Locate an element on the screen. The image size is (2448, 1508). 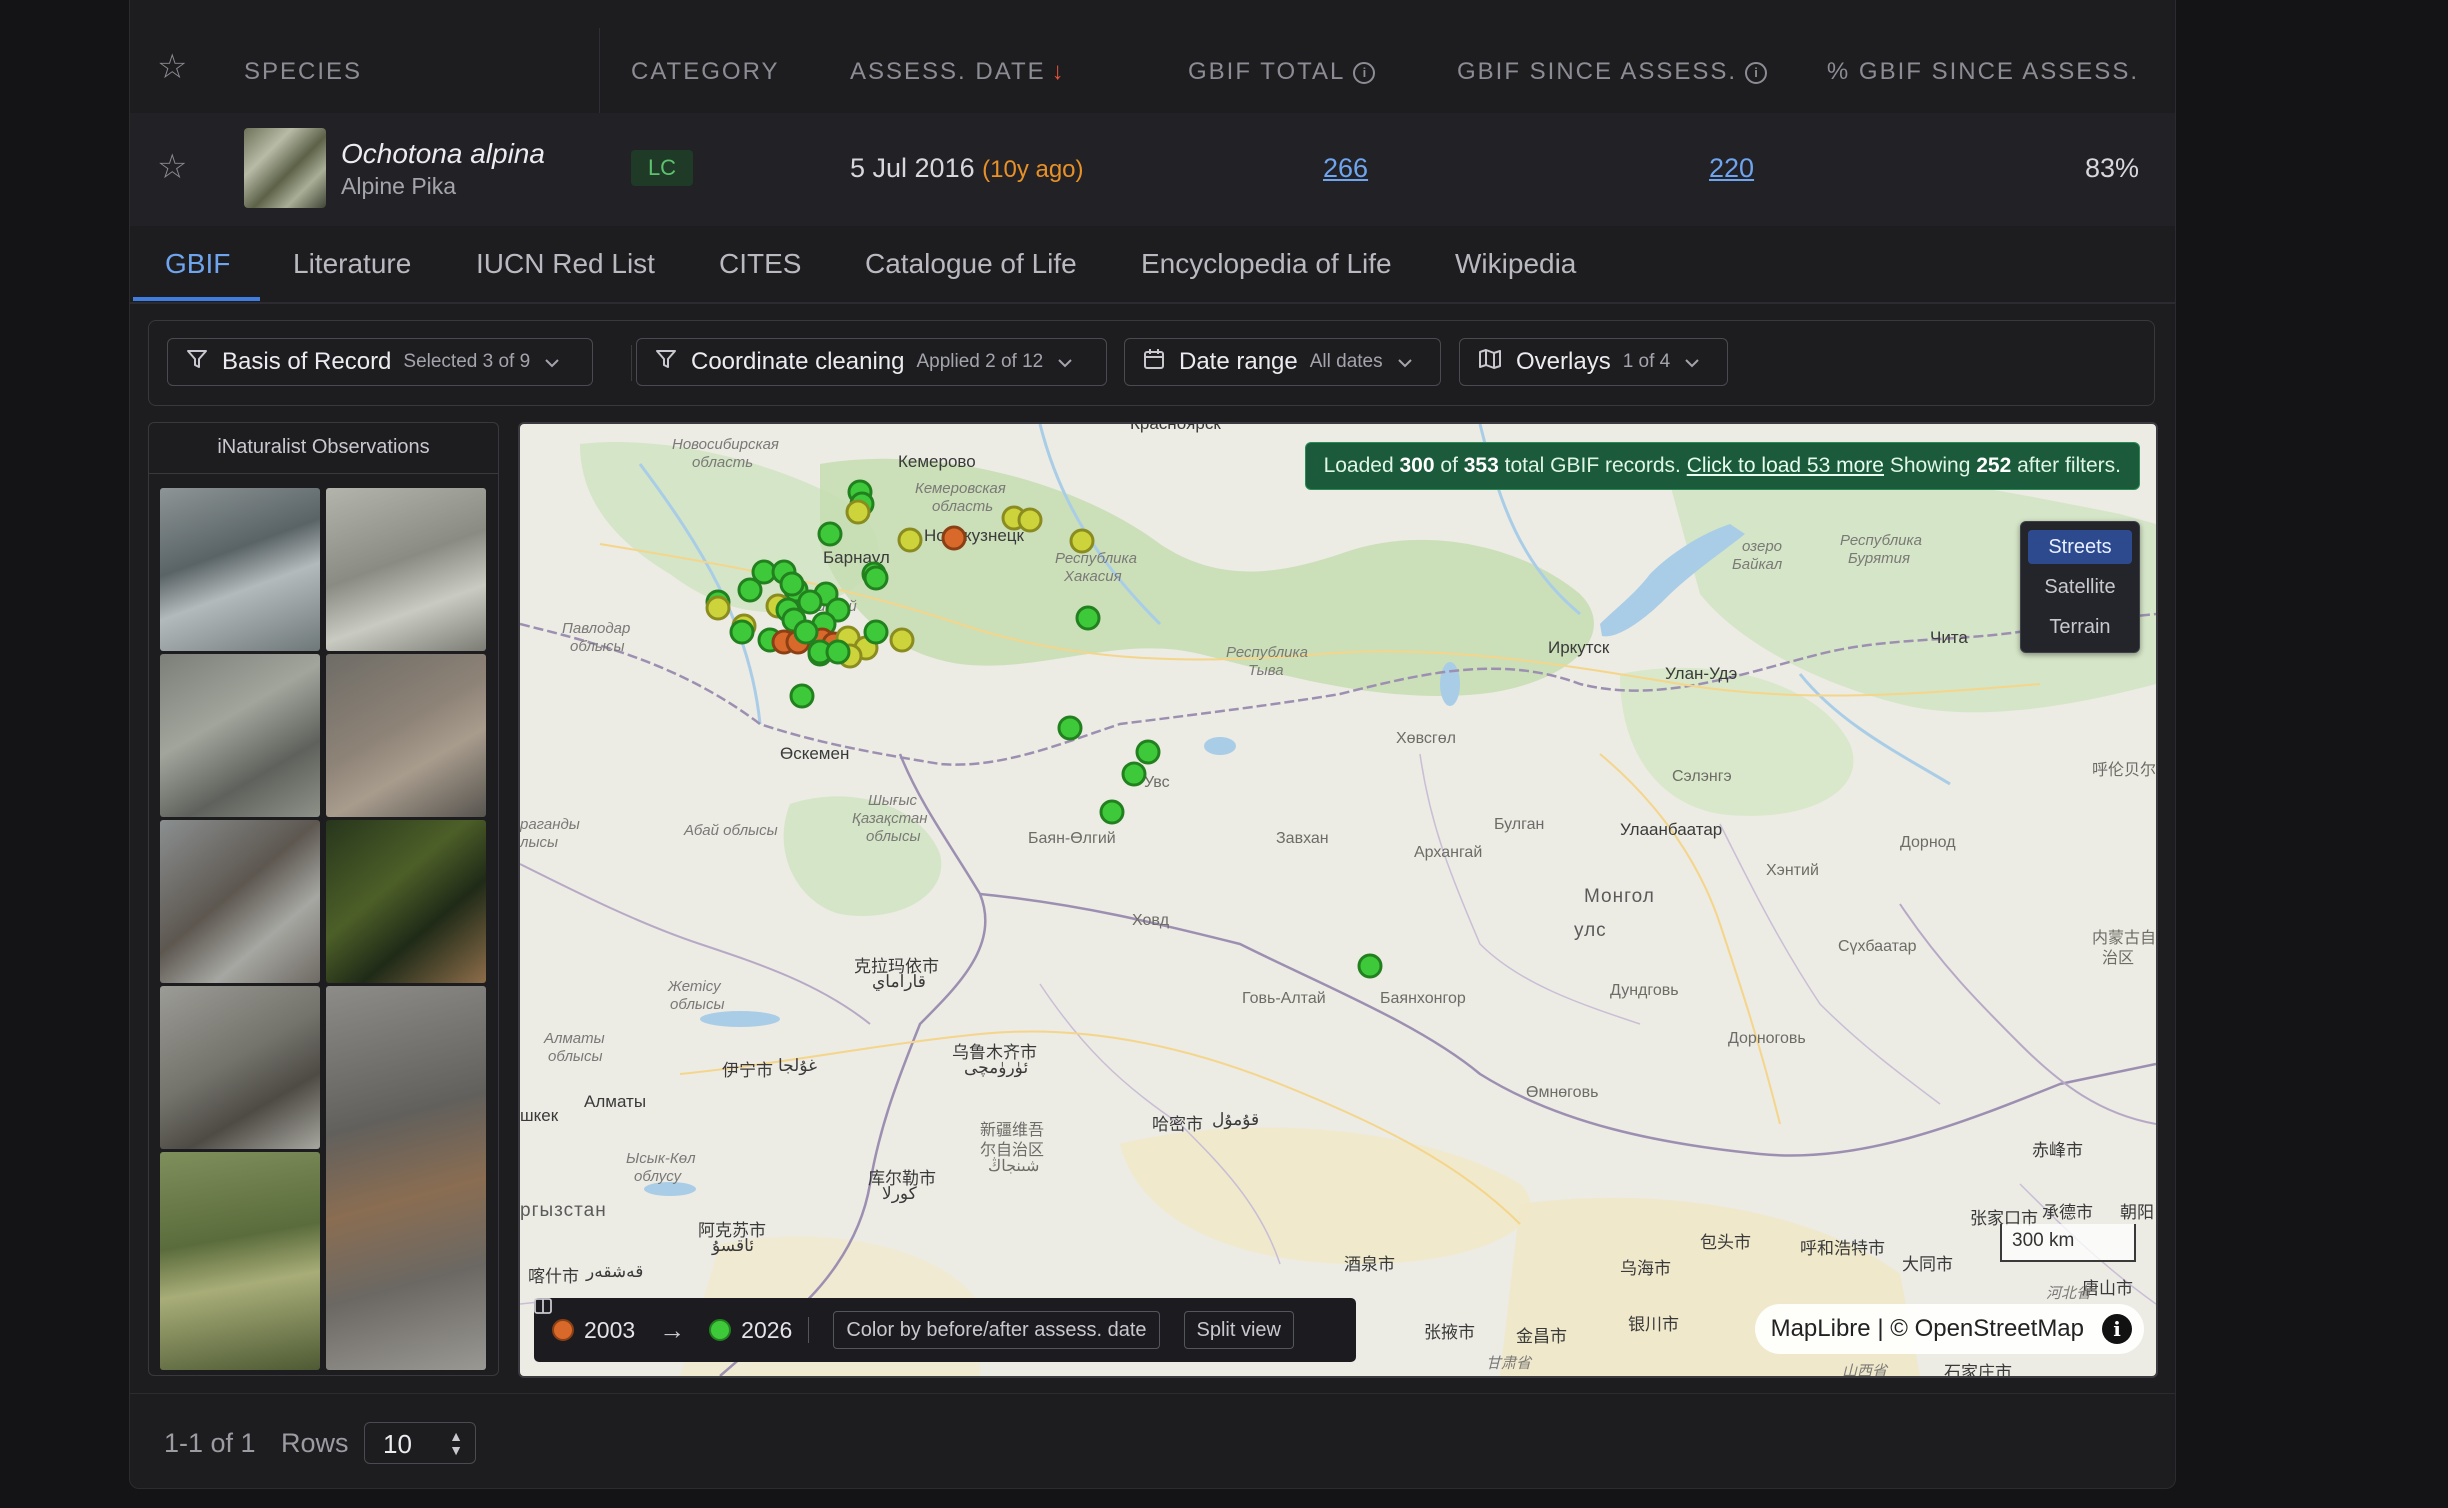
after-dot-icon is located at coordinates (720, 1330).